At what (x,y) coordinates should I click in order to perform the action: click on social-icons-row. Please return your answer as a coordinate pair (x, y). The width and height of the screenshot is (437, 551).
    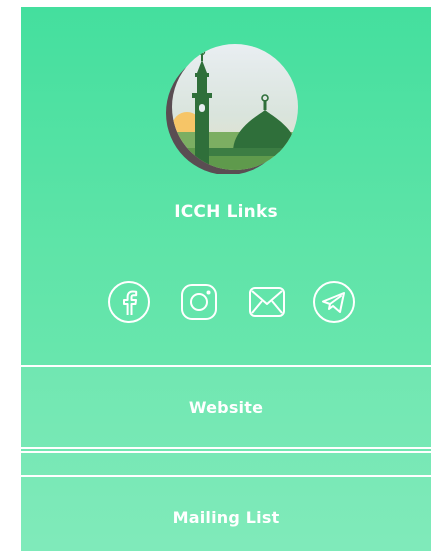
    Looking at the image, I should click on (232, 302).